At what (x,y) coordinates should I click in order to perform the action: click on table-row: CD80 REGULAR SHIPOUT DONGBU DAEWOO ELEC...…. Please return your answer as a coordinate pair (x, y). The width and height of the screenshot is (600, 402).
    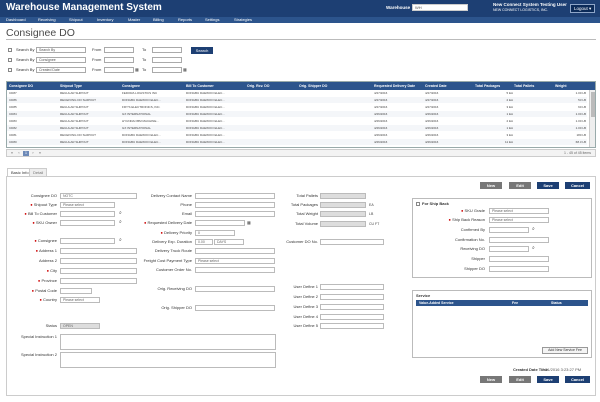
    Looking at the image, I should click on (297, 142).